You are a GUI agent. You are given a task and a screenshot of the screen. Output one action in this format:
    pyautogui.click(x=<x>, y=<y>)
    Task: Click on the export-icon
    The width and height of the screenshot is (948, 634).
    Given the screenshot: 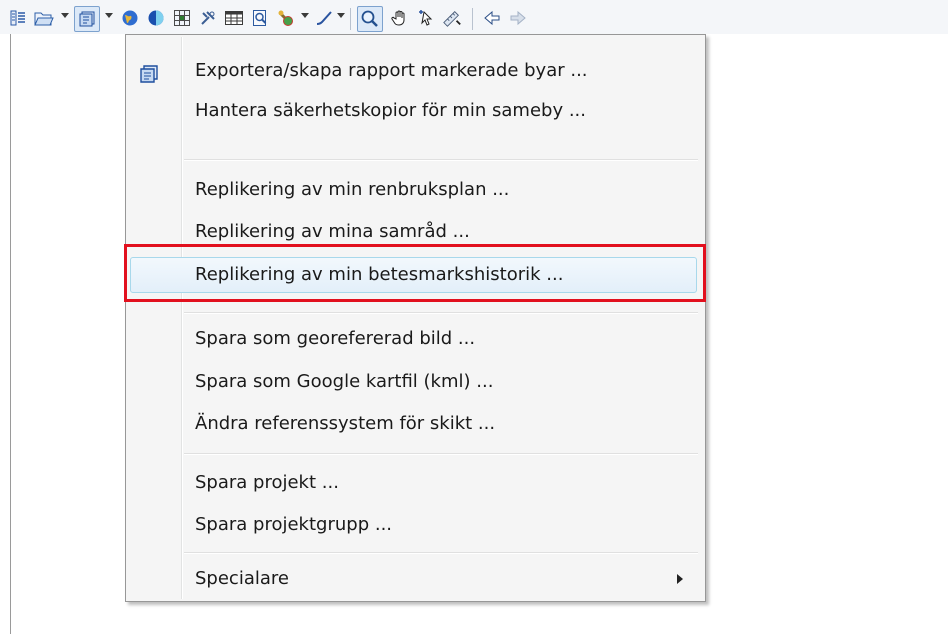 What is the action you would take?
    pyautogui.click(x=87, y=19)
    